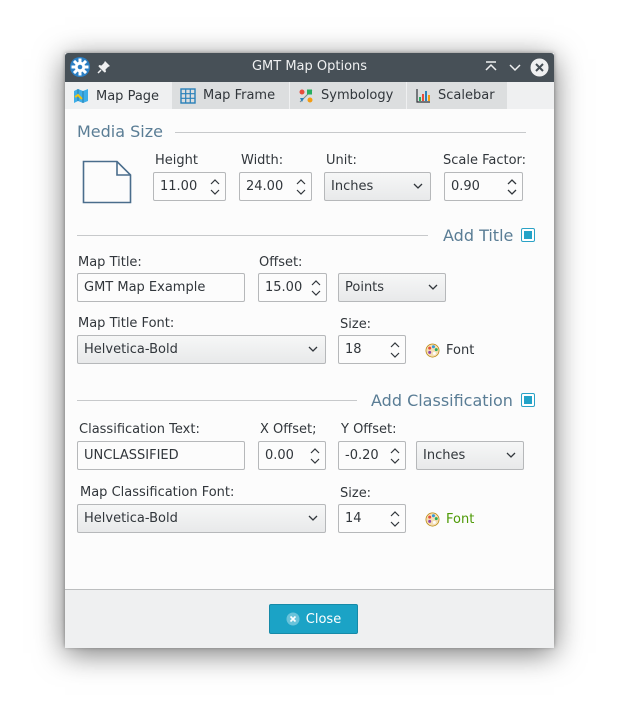  What do you see at coordinates (81, 96) in the screenshot?
I see `map-icon` at bounding box center [81, 96].